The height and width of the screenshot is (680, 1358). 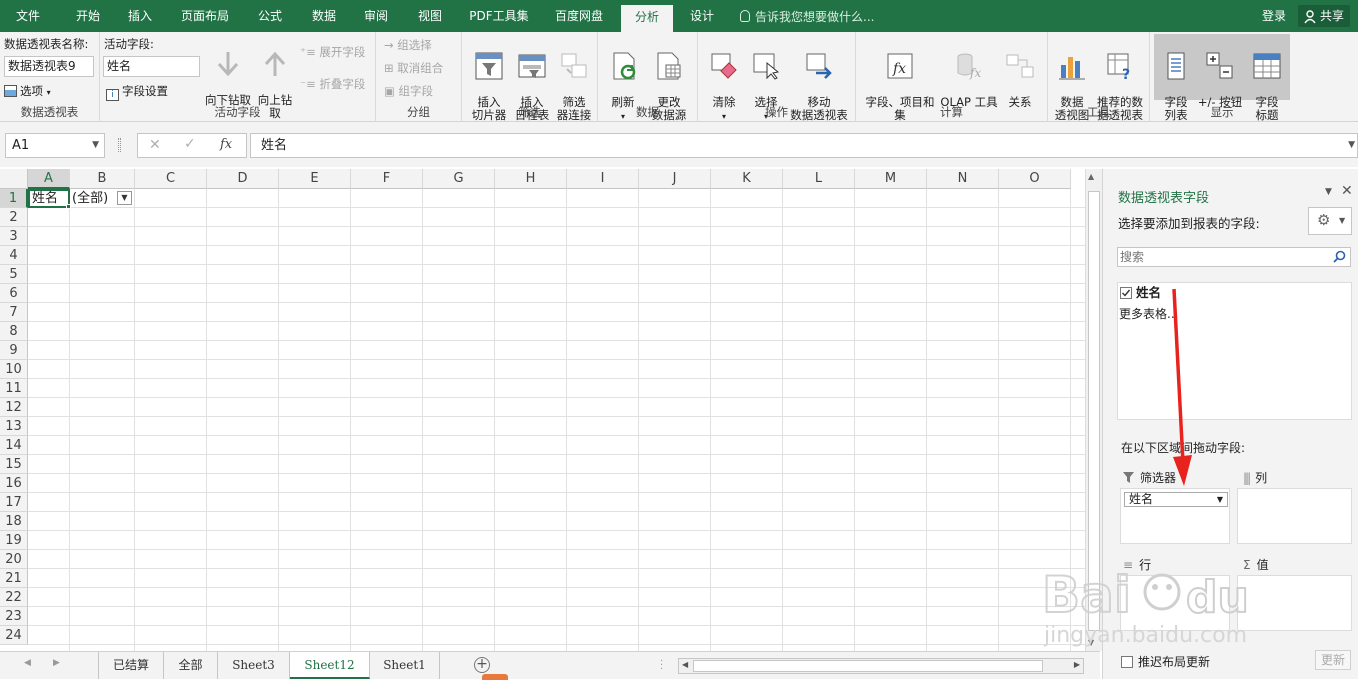 What do you see at coordinates (14, 350) in the screenshot?
I see `row-header-9: 9` at bounding box center [14, 350].